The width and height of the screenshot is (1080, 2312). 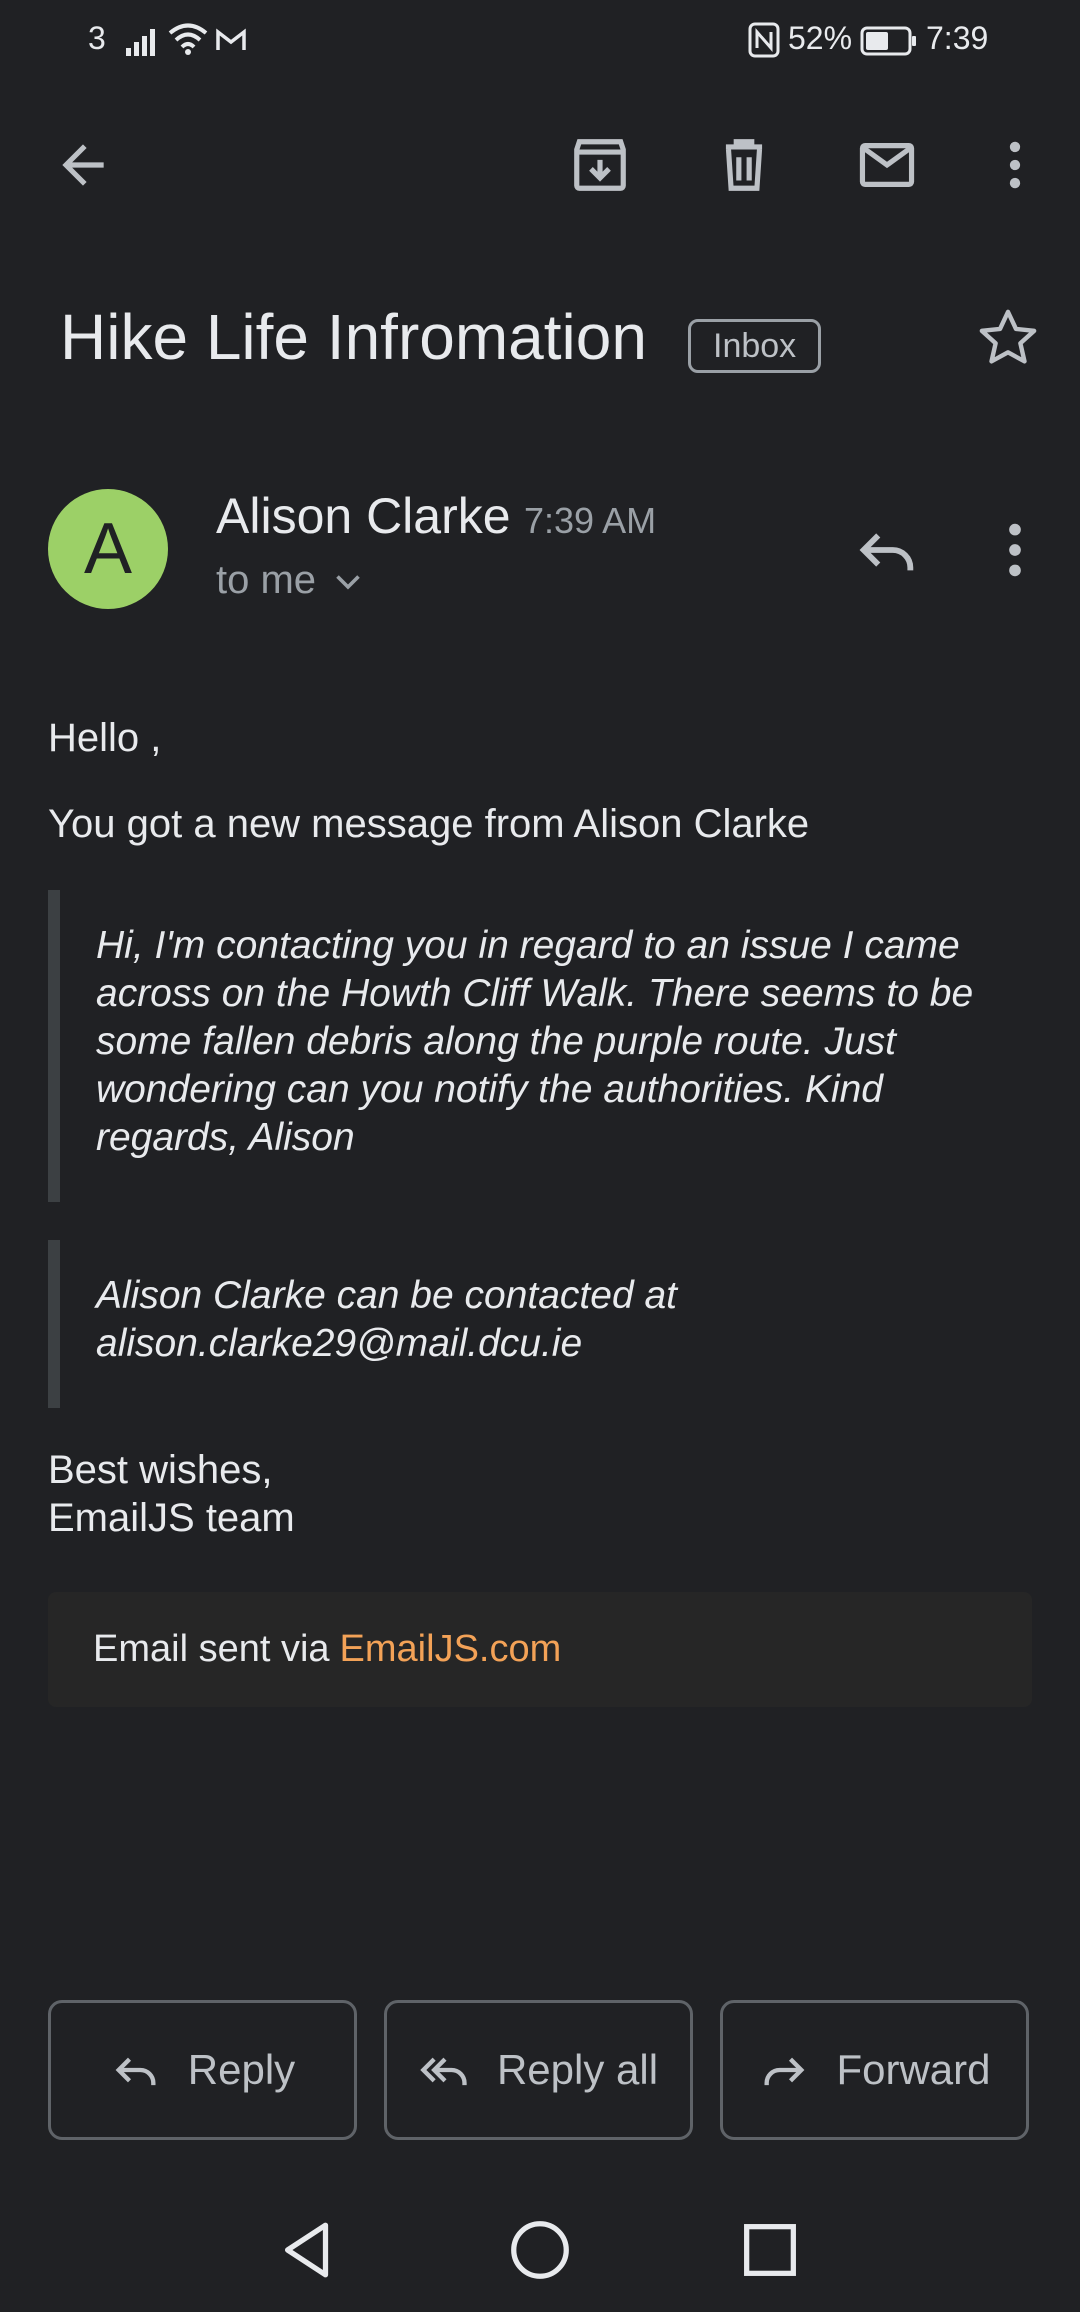 I want to click on reply-button: Reply, so click(x=202, y=2070).